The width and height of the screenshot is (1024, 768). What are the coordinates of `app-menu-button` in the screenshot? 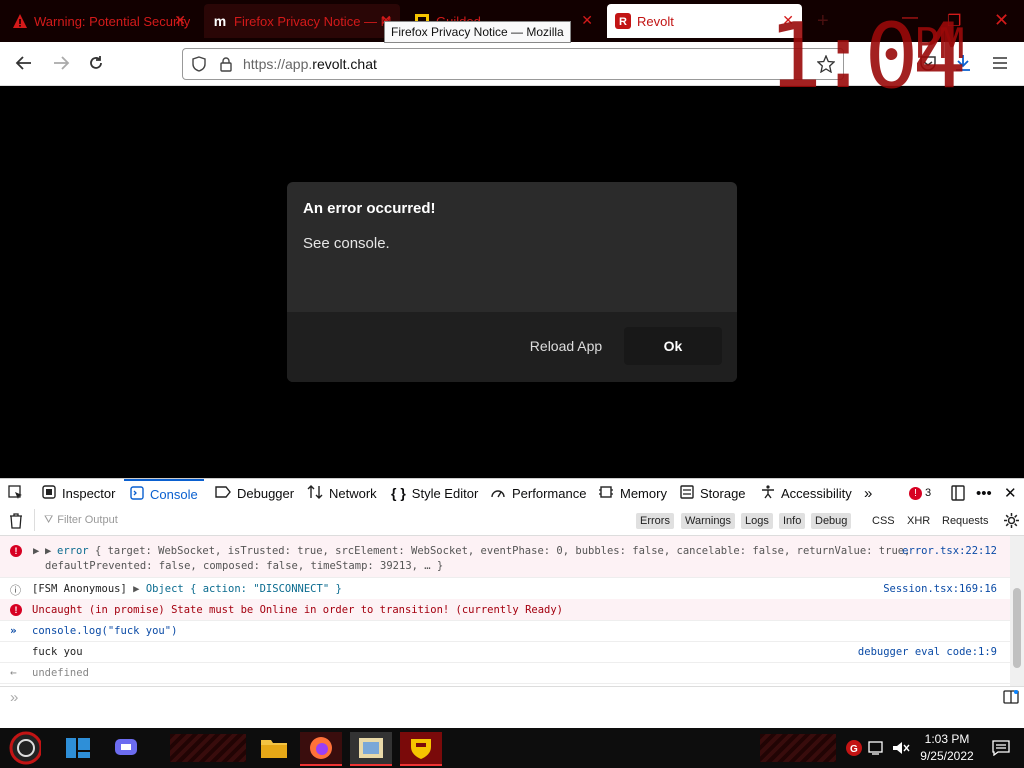 It's located at (1000, 63).